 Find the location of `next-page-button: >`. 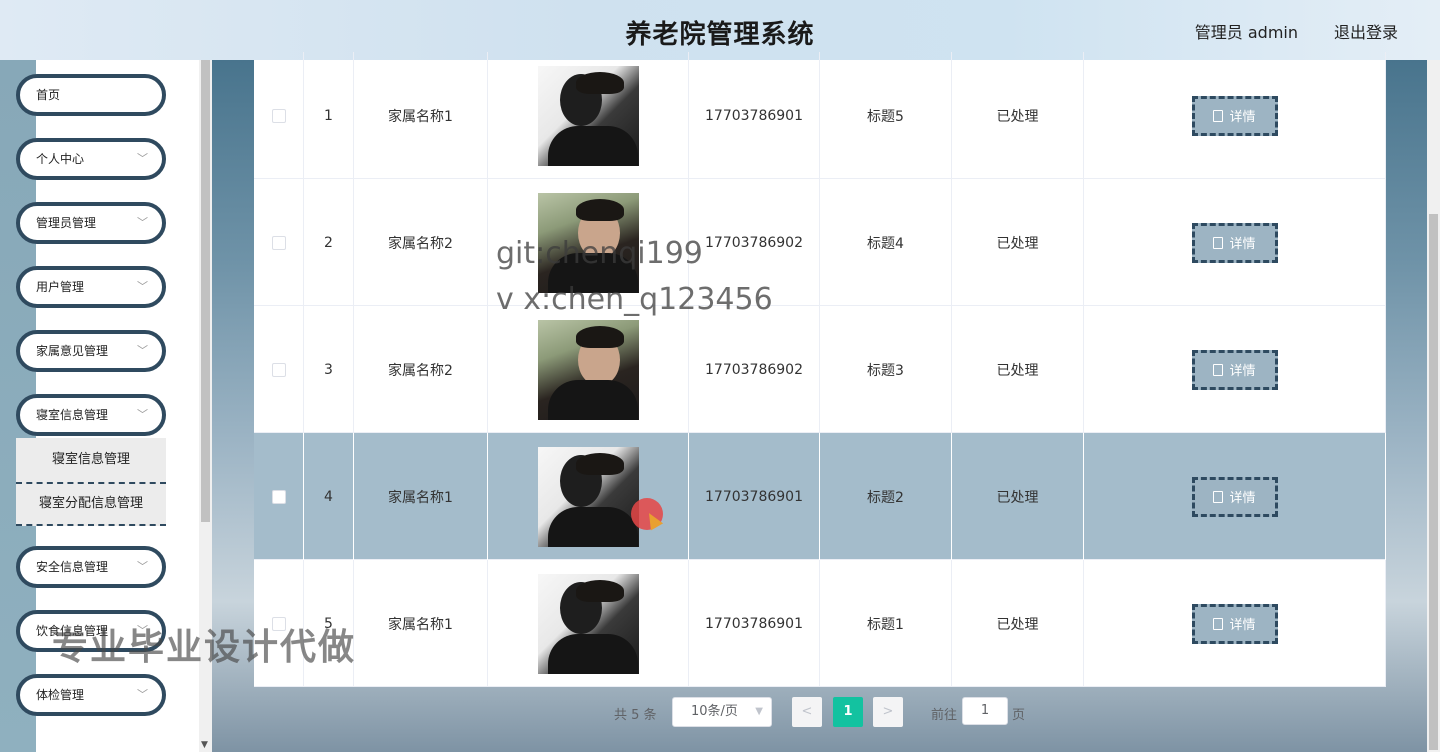

next-page-button: > is located at coordinates (888, 712).